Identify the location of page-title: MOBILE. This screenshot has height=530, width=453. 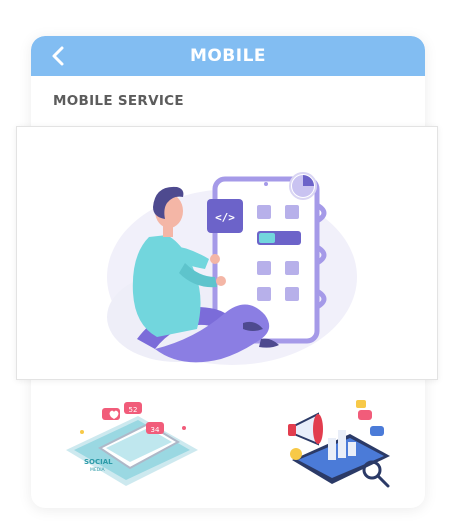
(228, 56).